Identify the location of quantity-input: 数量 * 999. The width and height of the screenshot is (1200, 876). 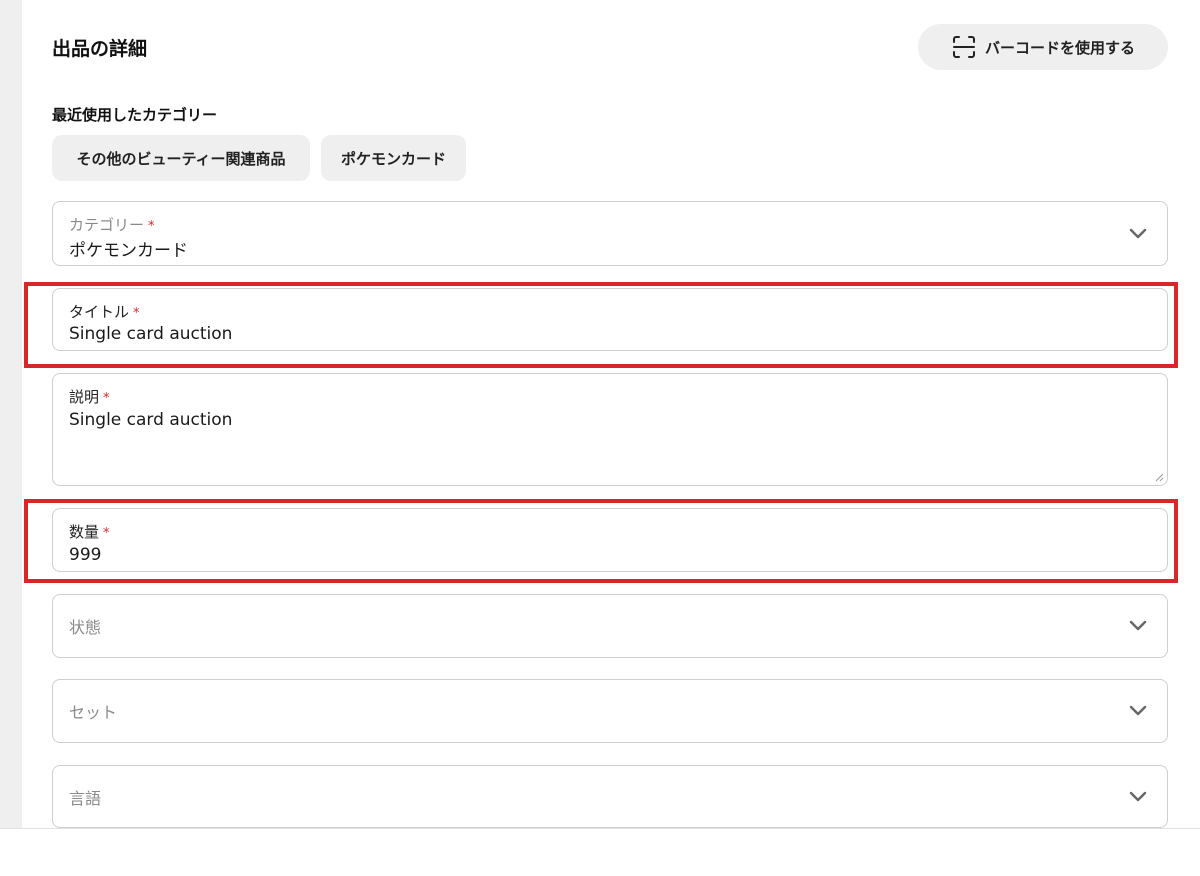
(610, 540).